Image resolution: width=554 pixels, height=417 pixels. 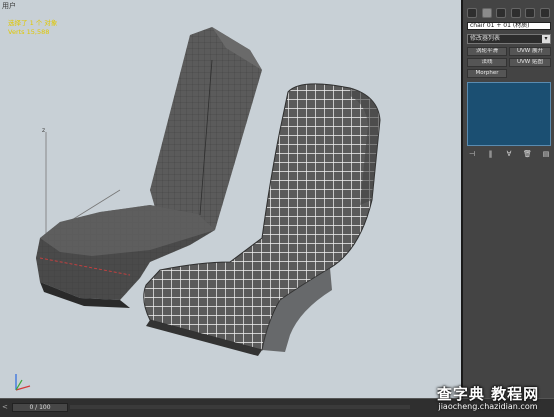 I want to click on modify-tab-icon, so click(x=486, y=13).